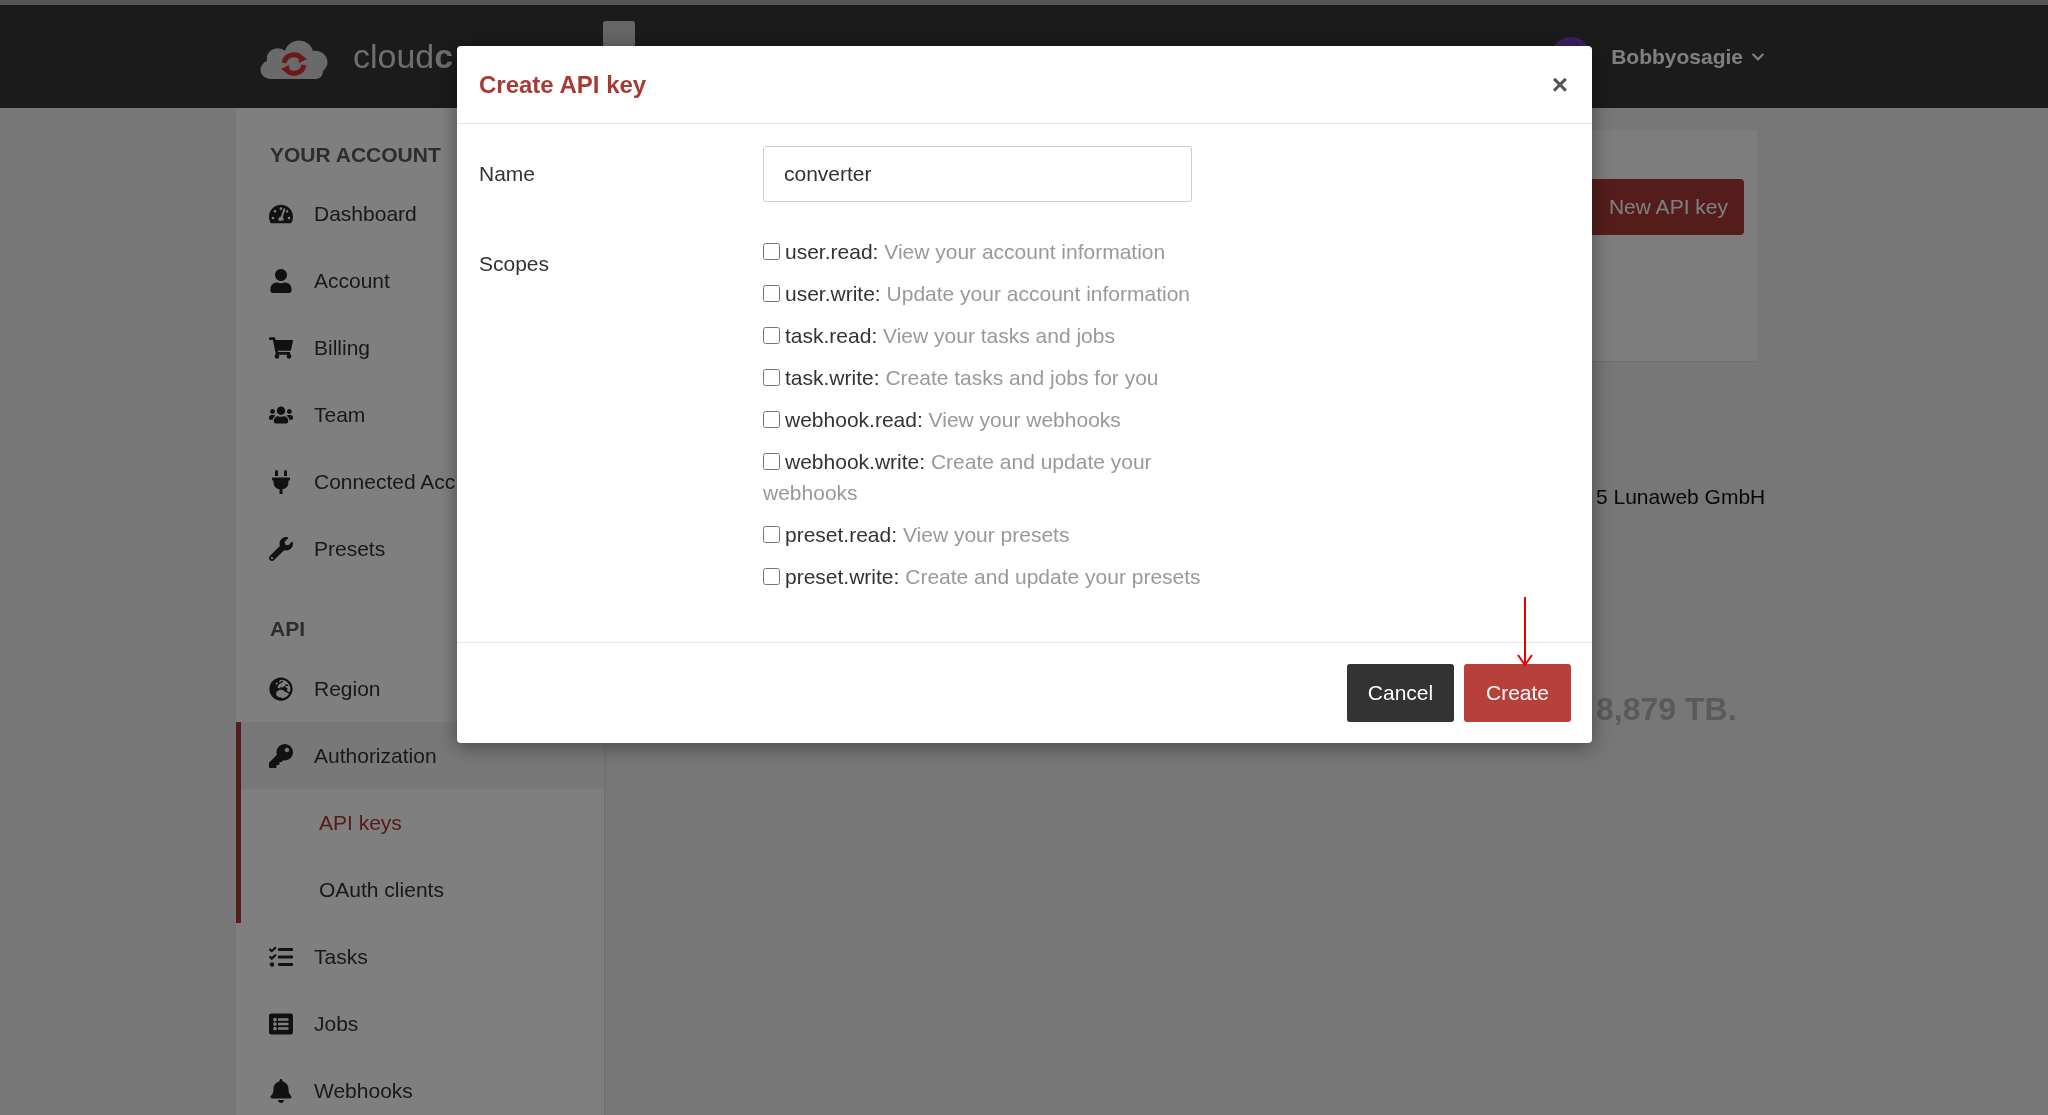 The height and width of the screenshot is (1115, 2048). Describe the element at coordinates (1005, 476) in the screenshot. I see `scope-option: webhook.write: Create and update your webhooks` at that location.